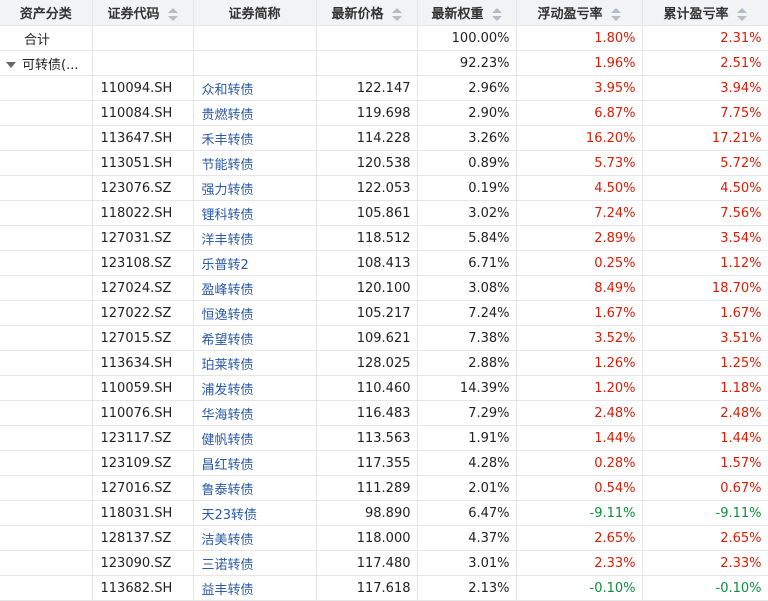  Describe the element at coordinates (467, 338) in the screenshot. I see `latest-weight: 7.38%` at that location.